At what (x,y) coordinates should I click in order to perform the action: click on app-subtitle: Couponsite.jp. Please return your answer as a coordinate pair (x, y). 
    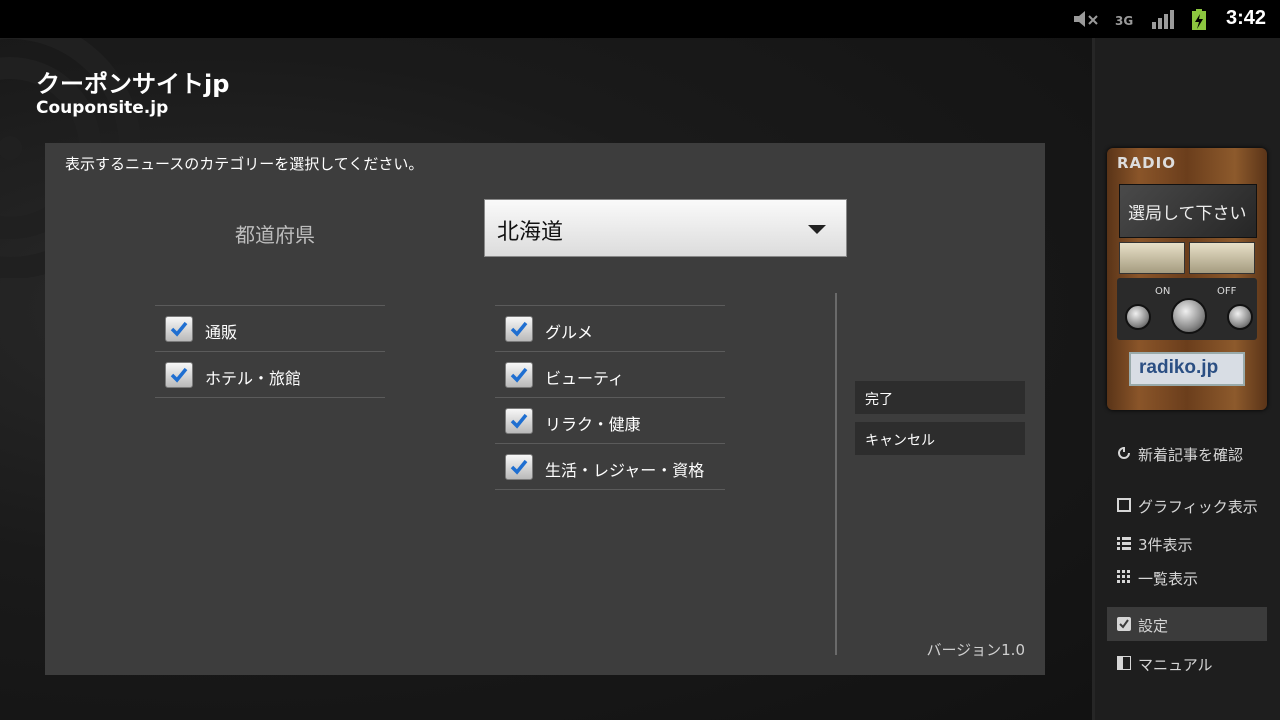
    Looking at the image, I should click on (102, 108).